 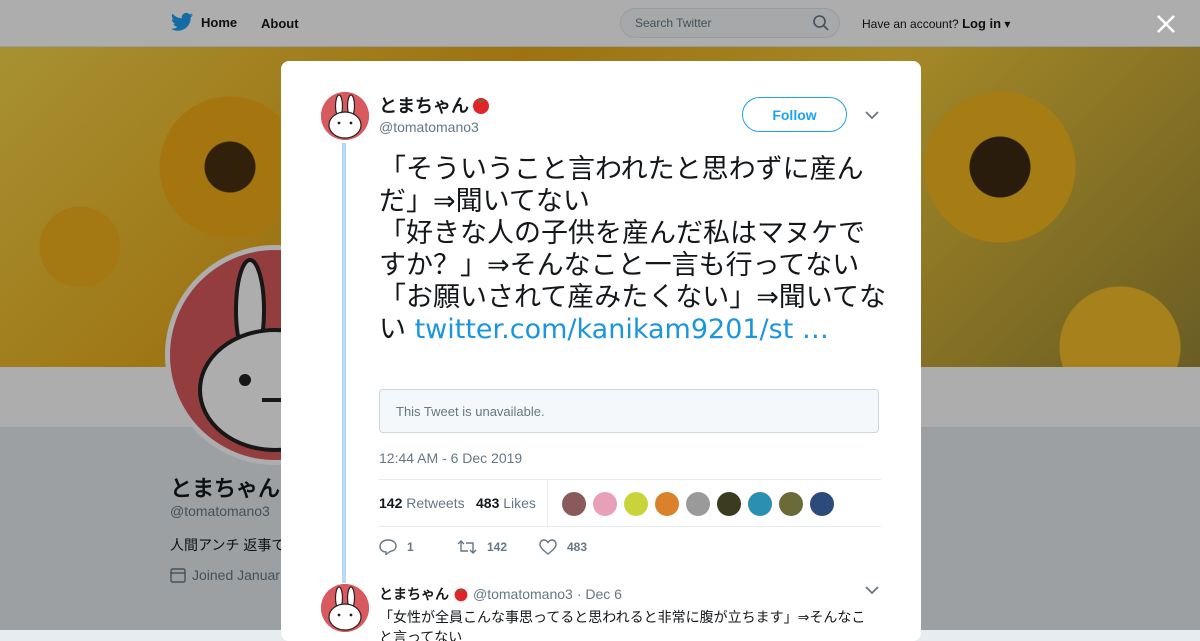 What do you see at coordinates (563, 547) in the screenshot?
I see `like-action: 483` at bounding box center [563, 547].